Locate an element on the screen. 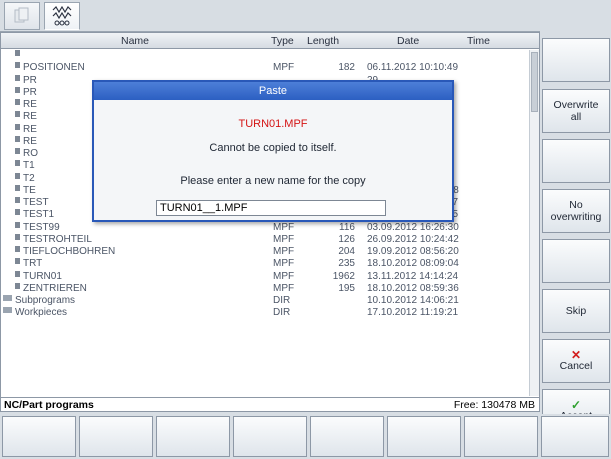 The image size is (611, 459). checkmark-icon: ✓ is located at coordinates (576, 405).